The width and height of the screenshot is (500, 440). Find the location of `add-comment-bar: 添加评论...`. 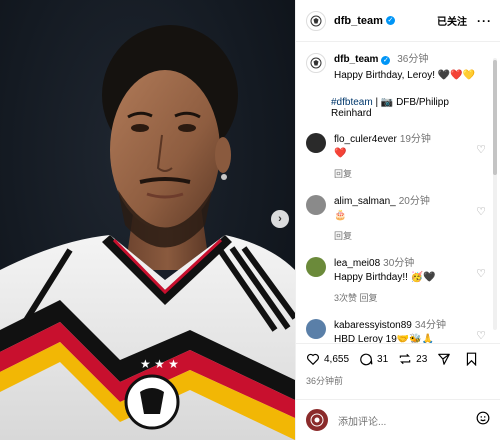

add-comment-bar: 添加评论... is located at coordinates (398, 419).